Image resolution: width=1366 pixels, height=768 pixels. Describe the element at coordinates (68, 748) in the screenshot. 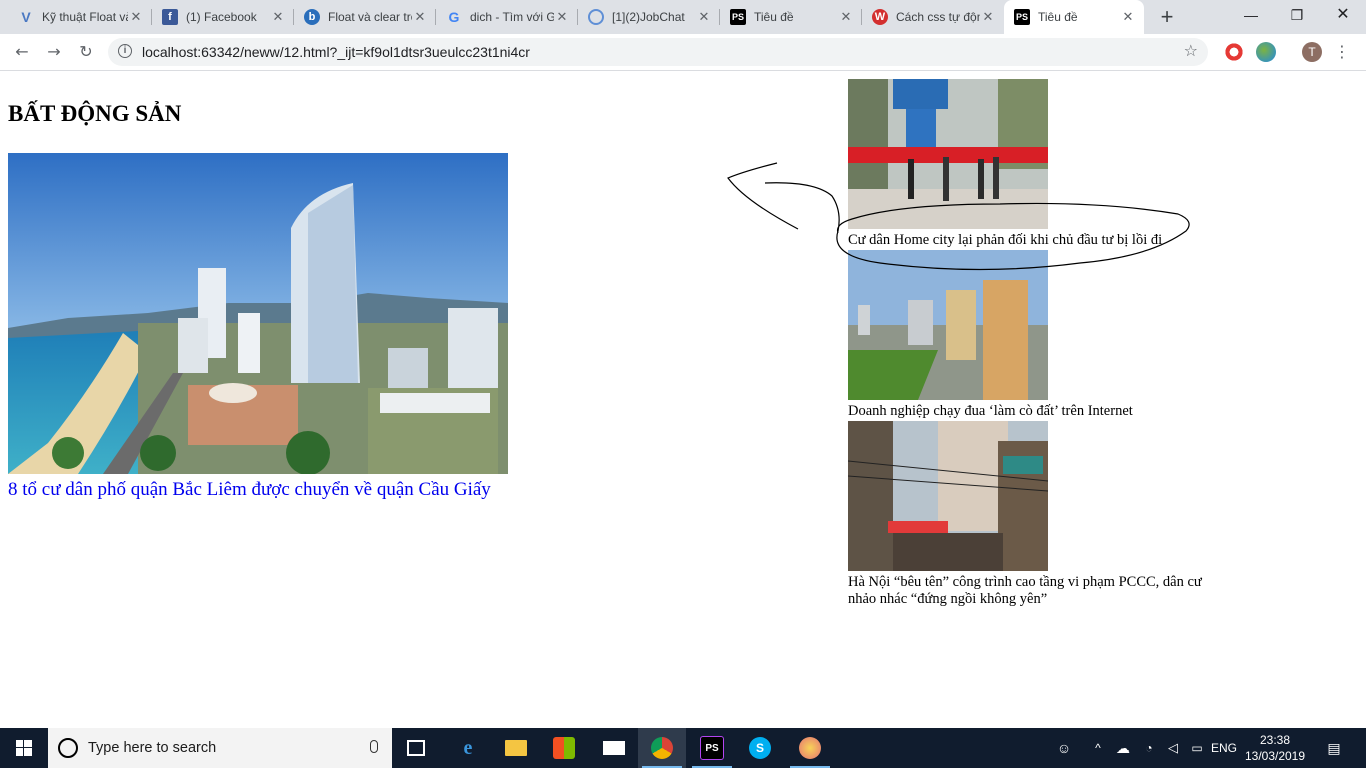

I see `cortana-icon` at that location.